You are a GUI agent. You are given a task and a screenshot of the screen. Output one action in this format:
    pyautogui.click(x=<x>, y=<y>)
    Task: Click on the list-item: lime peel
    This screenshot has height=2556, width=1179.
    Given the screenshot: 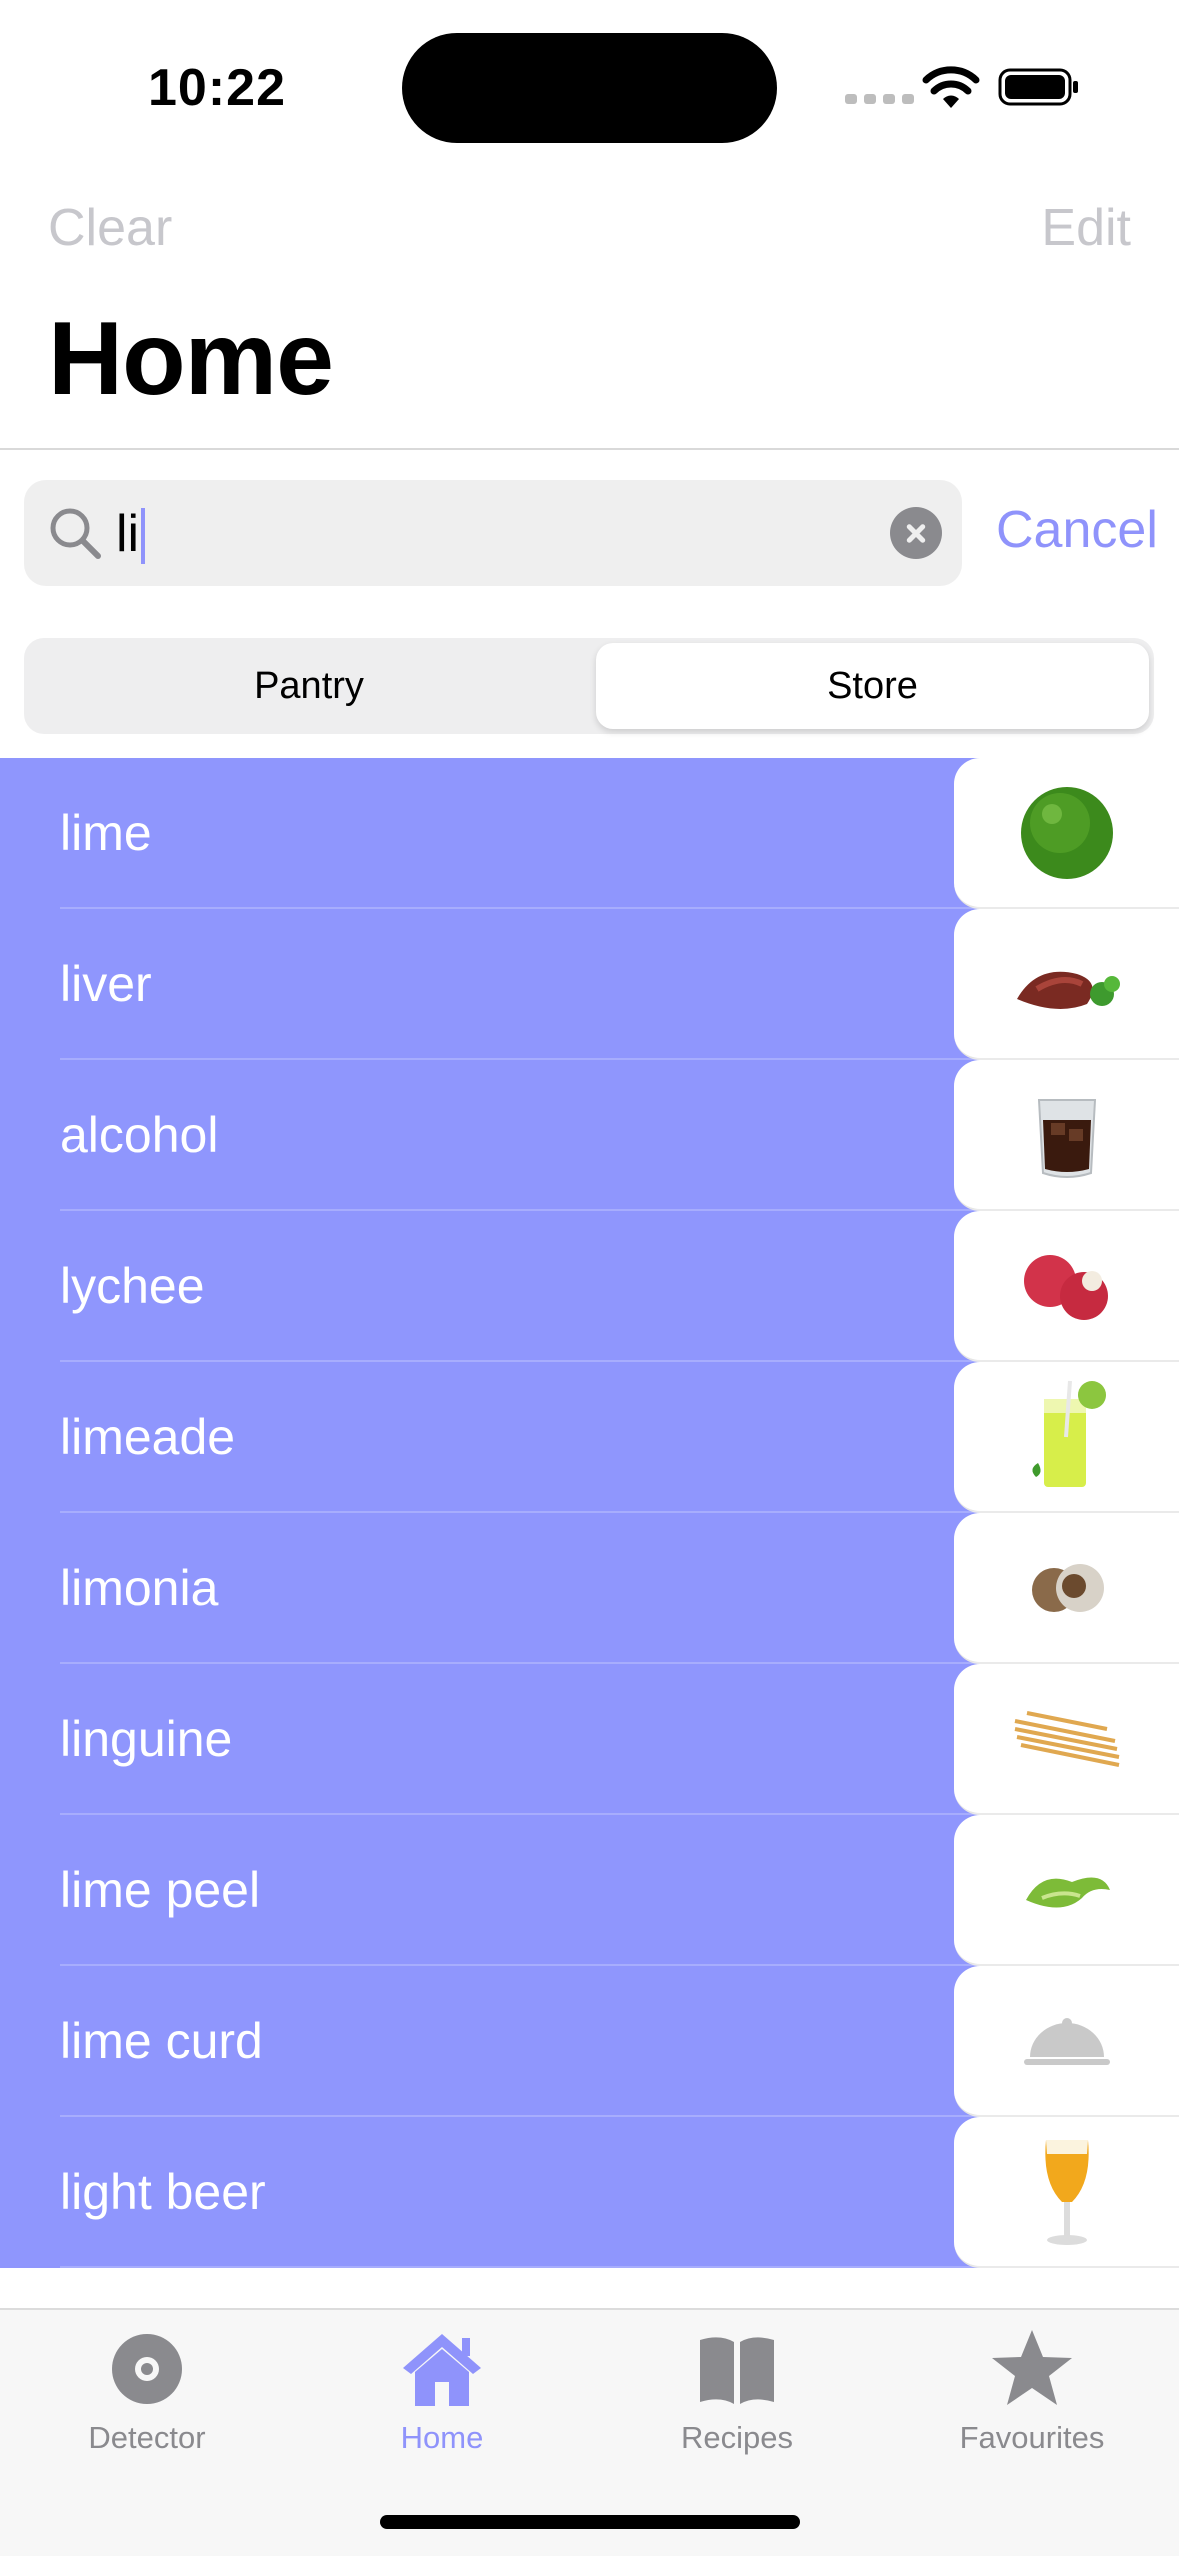 What is the action you would take?
    pyautogui.click(x=589, y=1890)
    